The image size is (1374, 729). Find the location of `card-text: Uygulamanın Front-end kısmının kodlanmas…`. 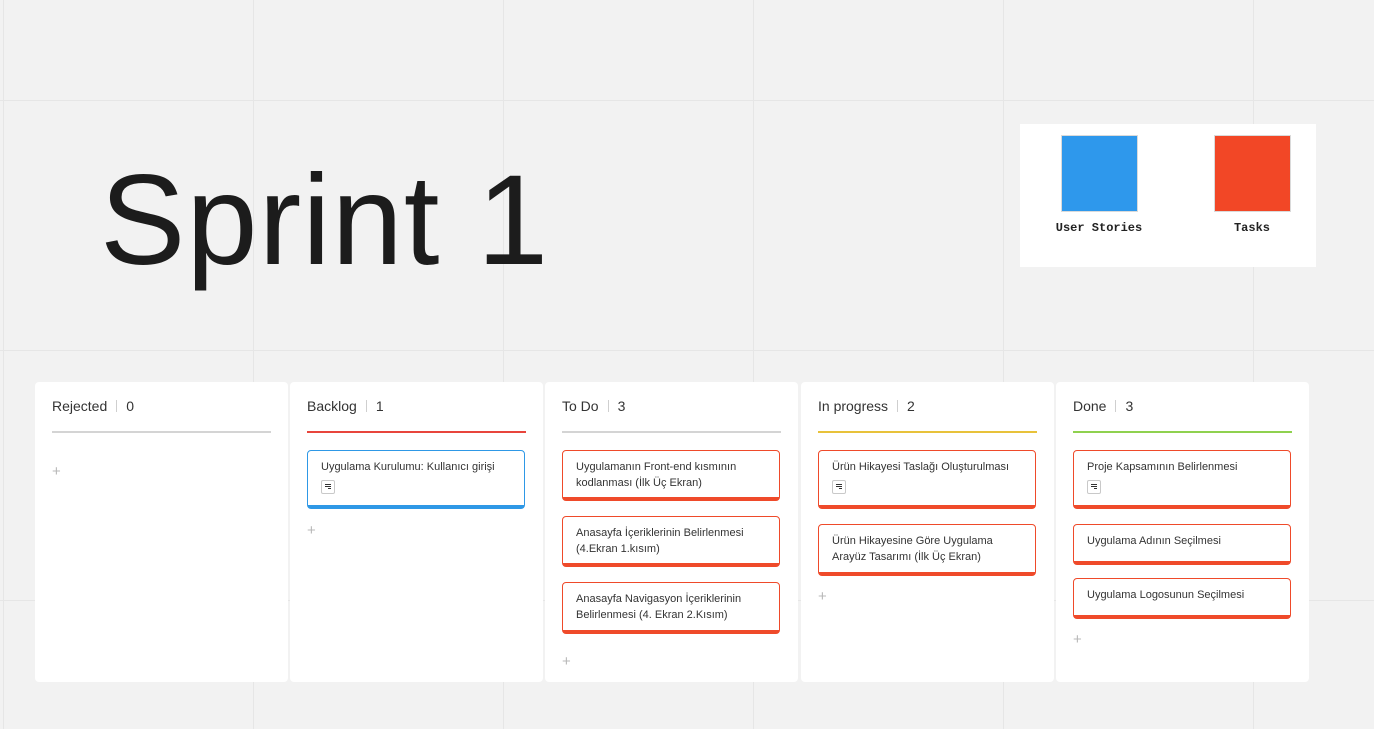

card-text: Uygulamanın Front-end kısmının kodlanmas… is located at coordinates (656, 475).